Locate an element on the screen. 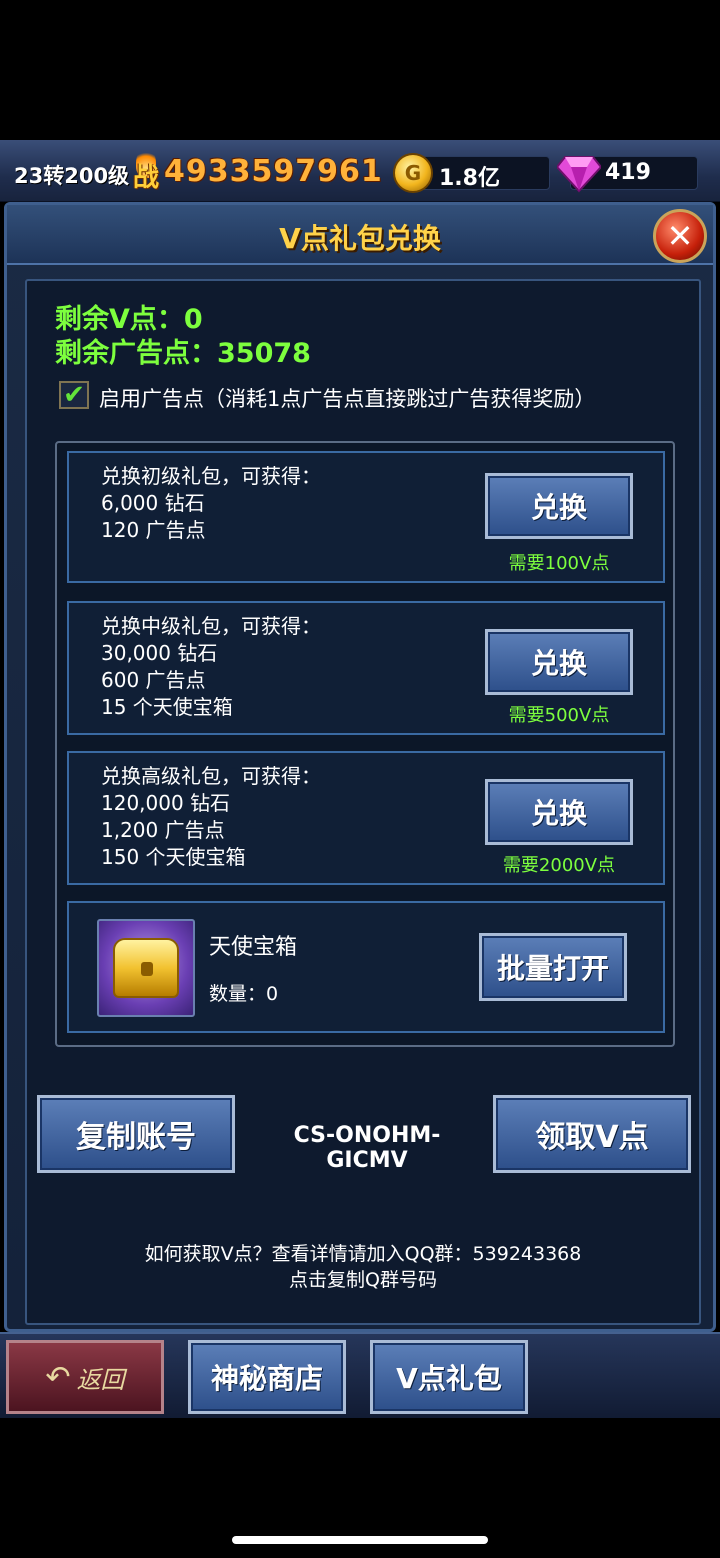  help-line: 如何获取V点？查看详情请加入QQ群：539243368 is located at coordinates (363, 1254).